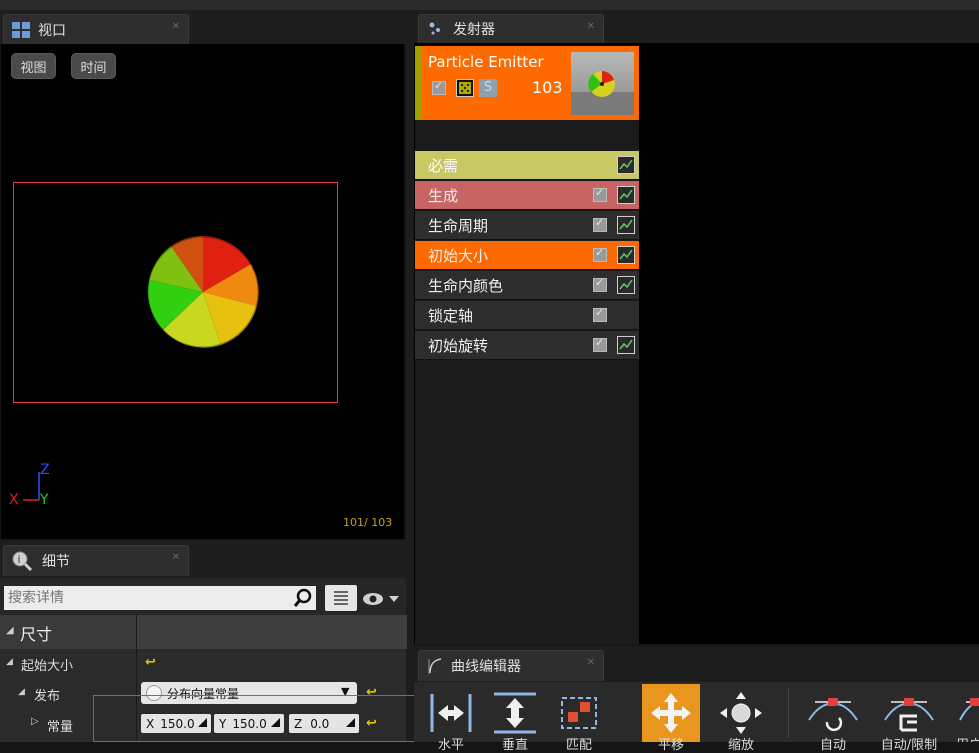 The image size is (979, 753). I want to click on emitter-name: Particle Emitter, so click(486, 62).